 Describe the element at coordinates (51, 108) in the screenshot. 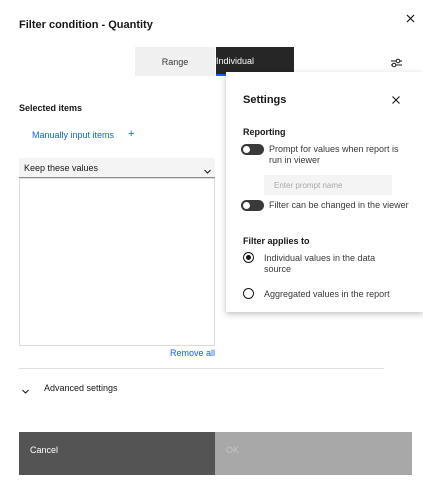

I see `selected-items-heading: Selected items` at that location.